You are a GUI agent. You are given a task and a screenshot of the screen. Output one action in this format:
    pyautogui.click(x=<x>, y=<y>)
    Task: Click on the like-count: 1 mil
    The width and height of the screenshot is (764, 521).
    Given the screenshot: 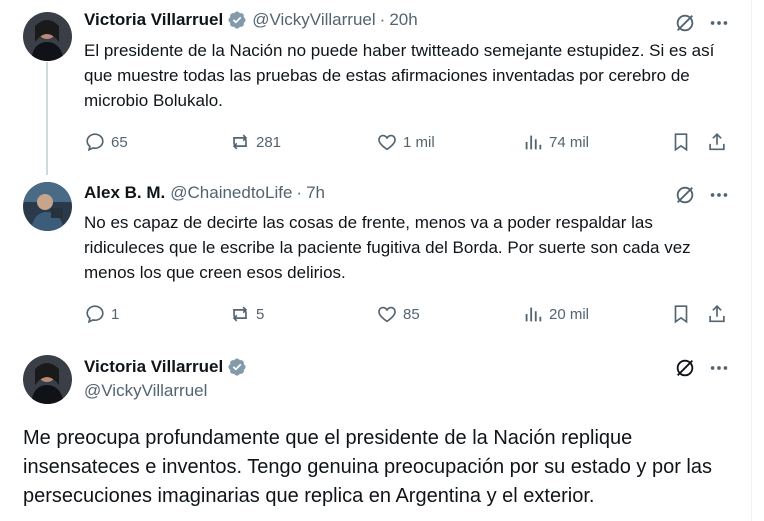 What is the action you would take?
    pyautogui.click(x=419, y=142)
    